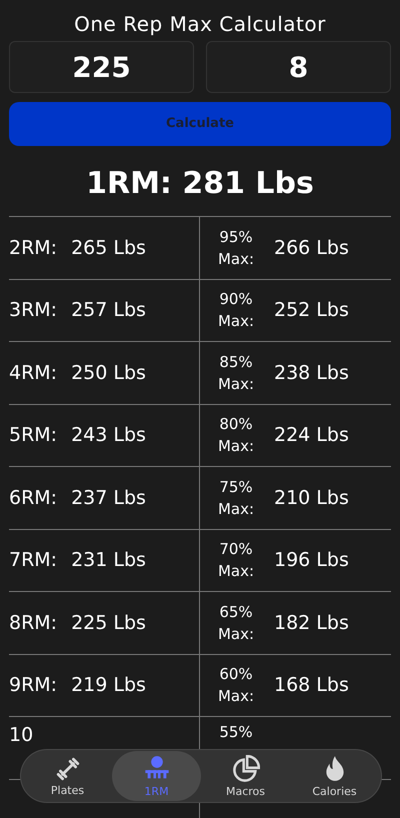 This screenshot has width=400, height=818. I want to click on tab-bar-item: Macros, so click(245, 776).